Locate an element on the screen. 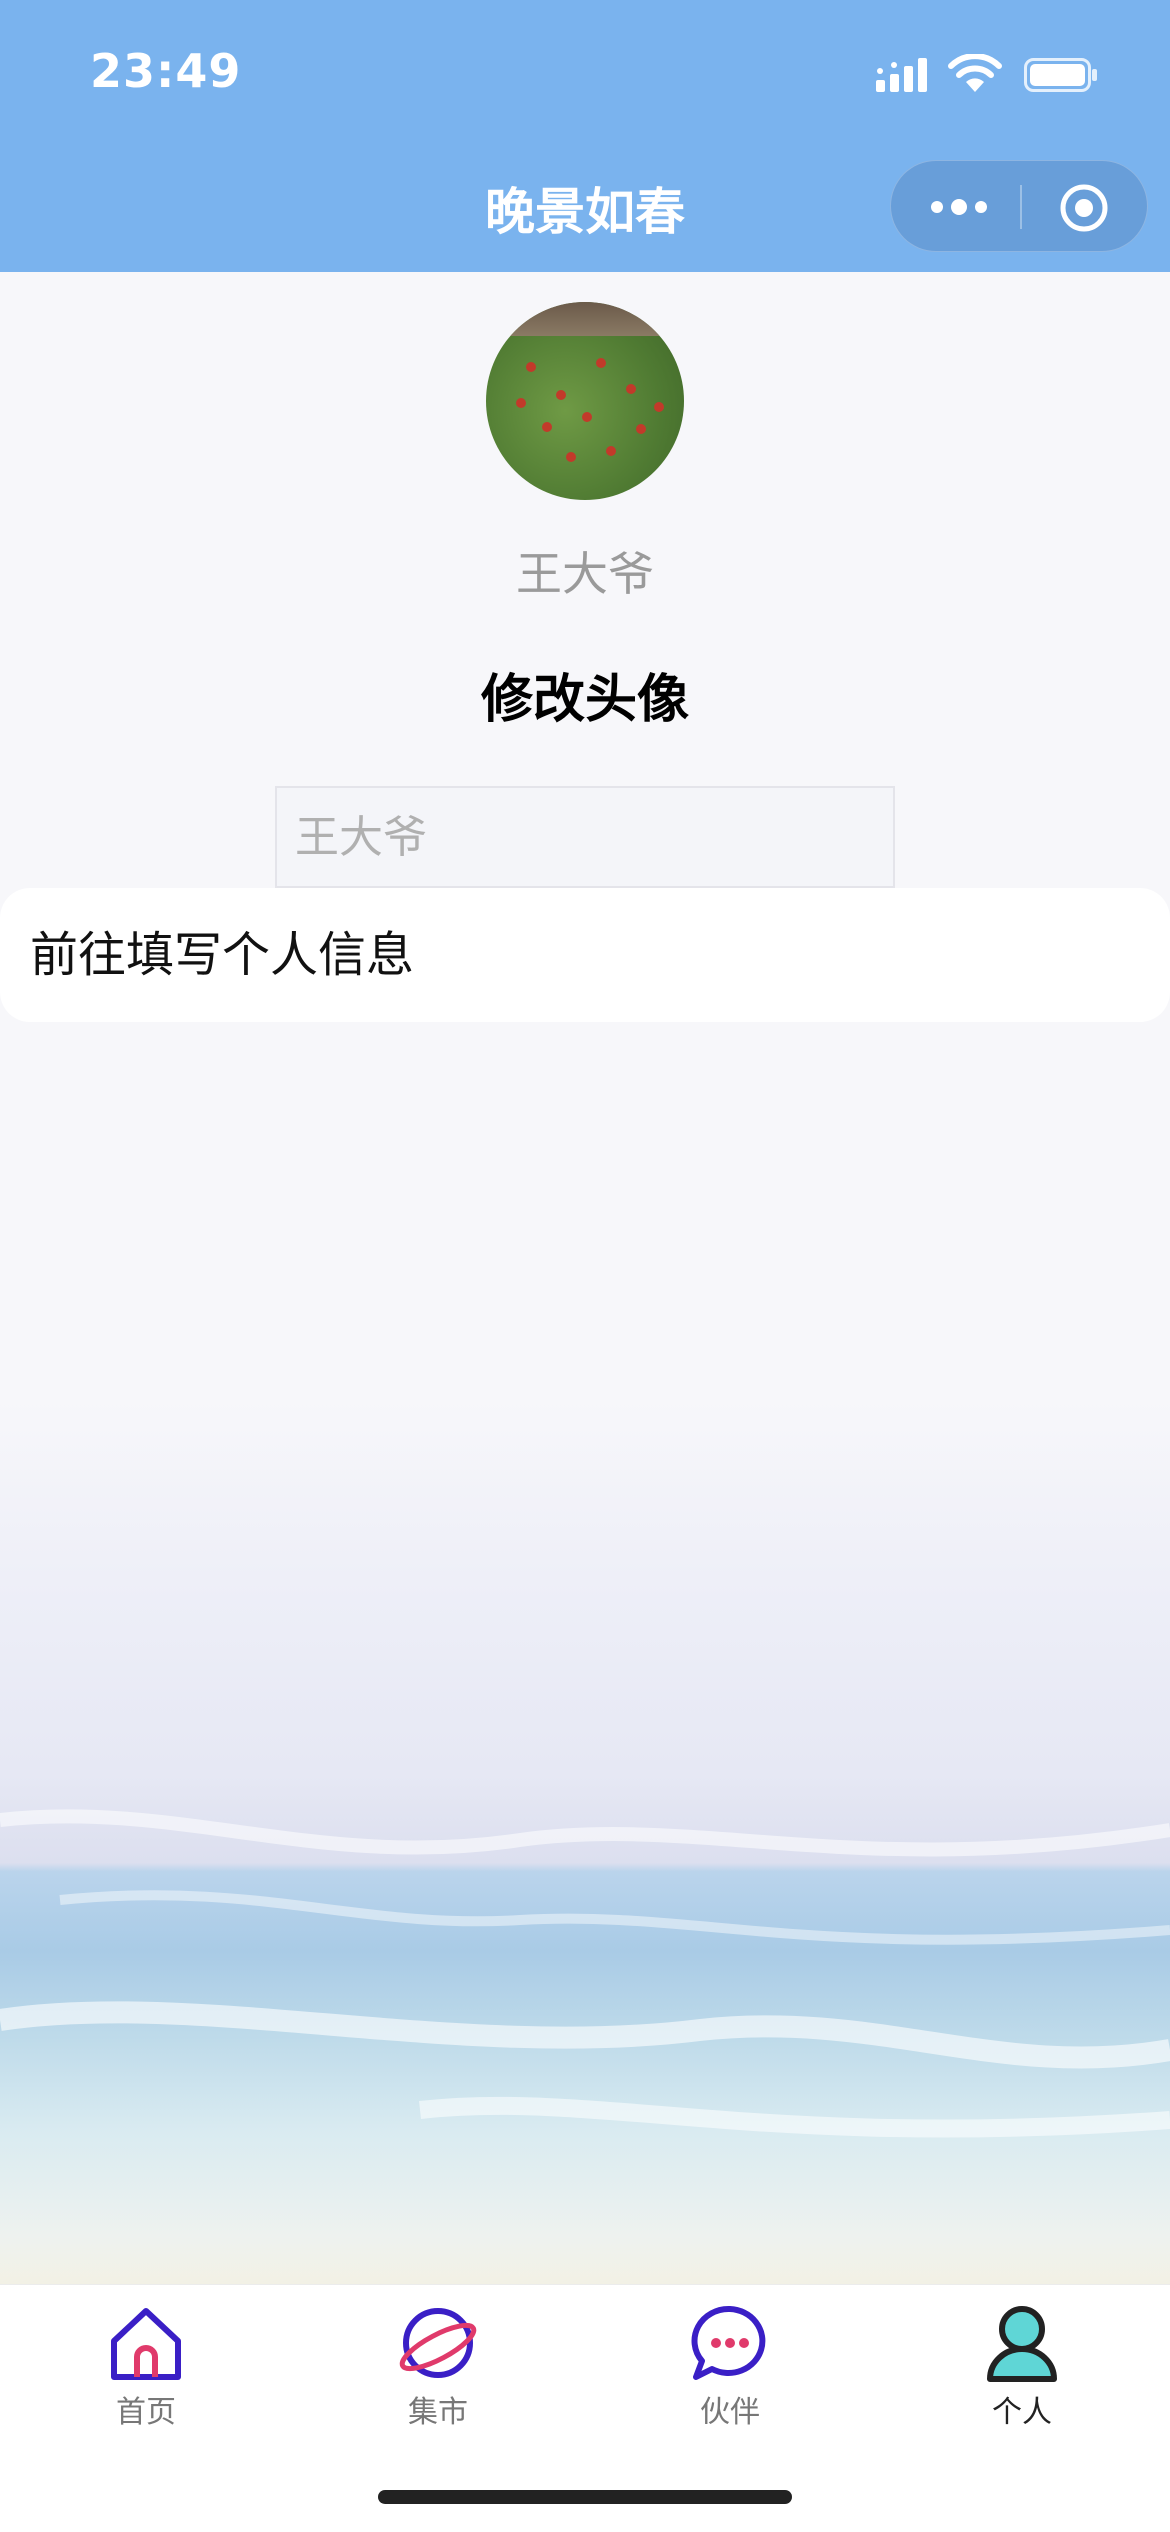 The width and height of the screenshot is (1170, 2532). edit-avatar-button: 修改头像 is located at coordinates (585, 694).